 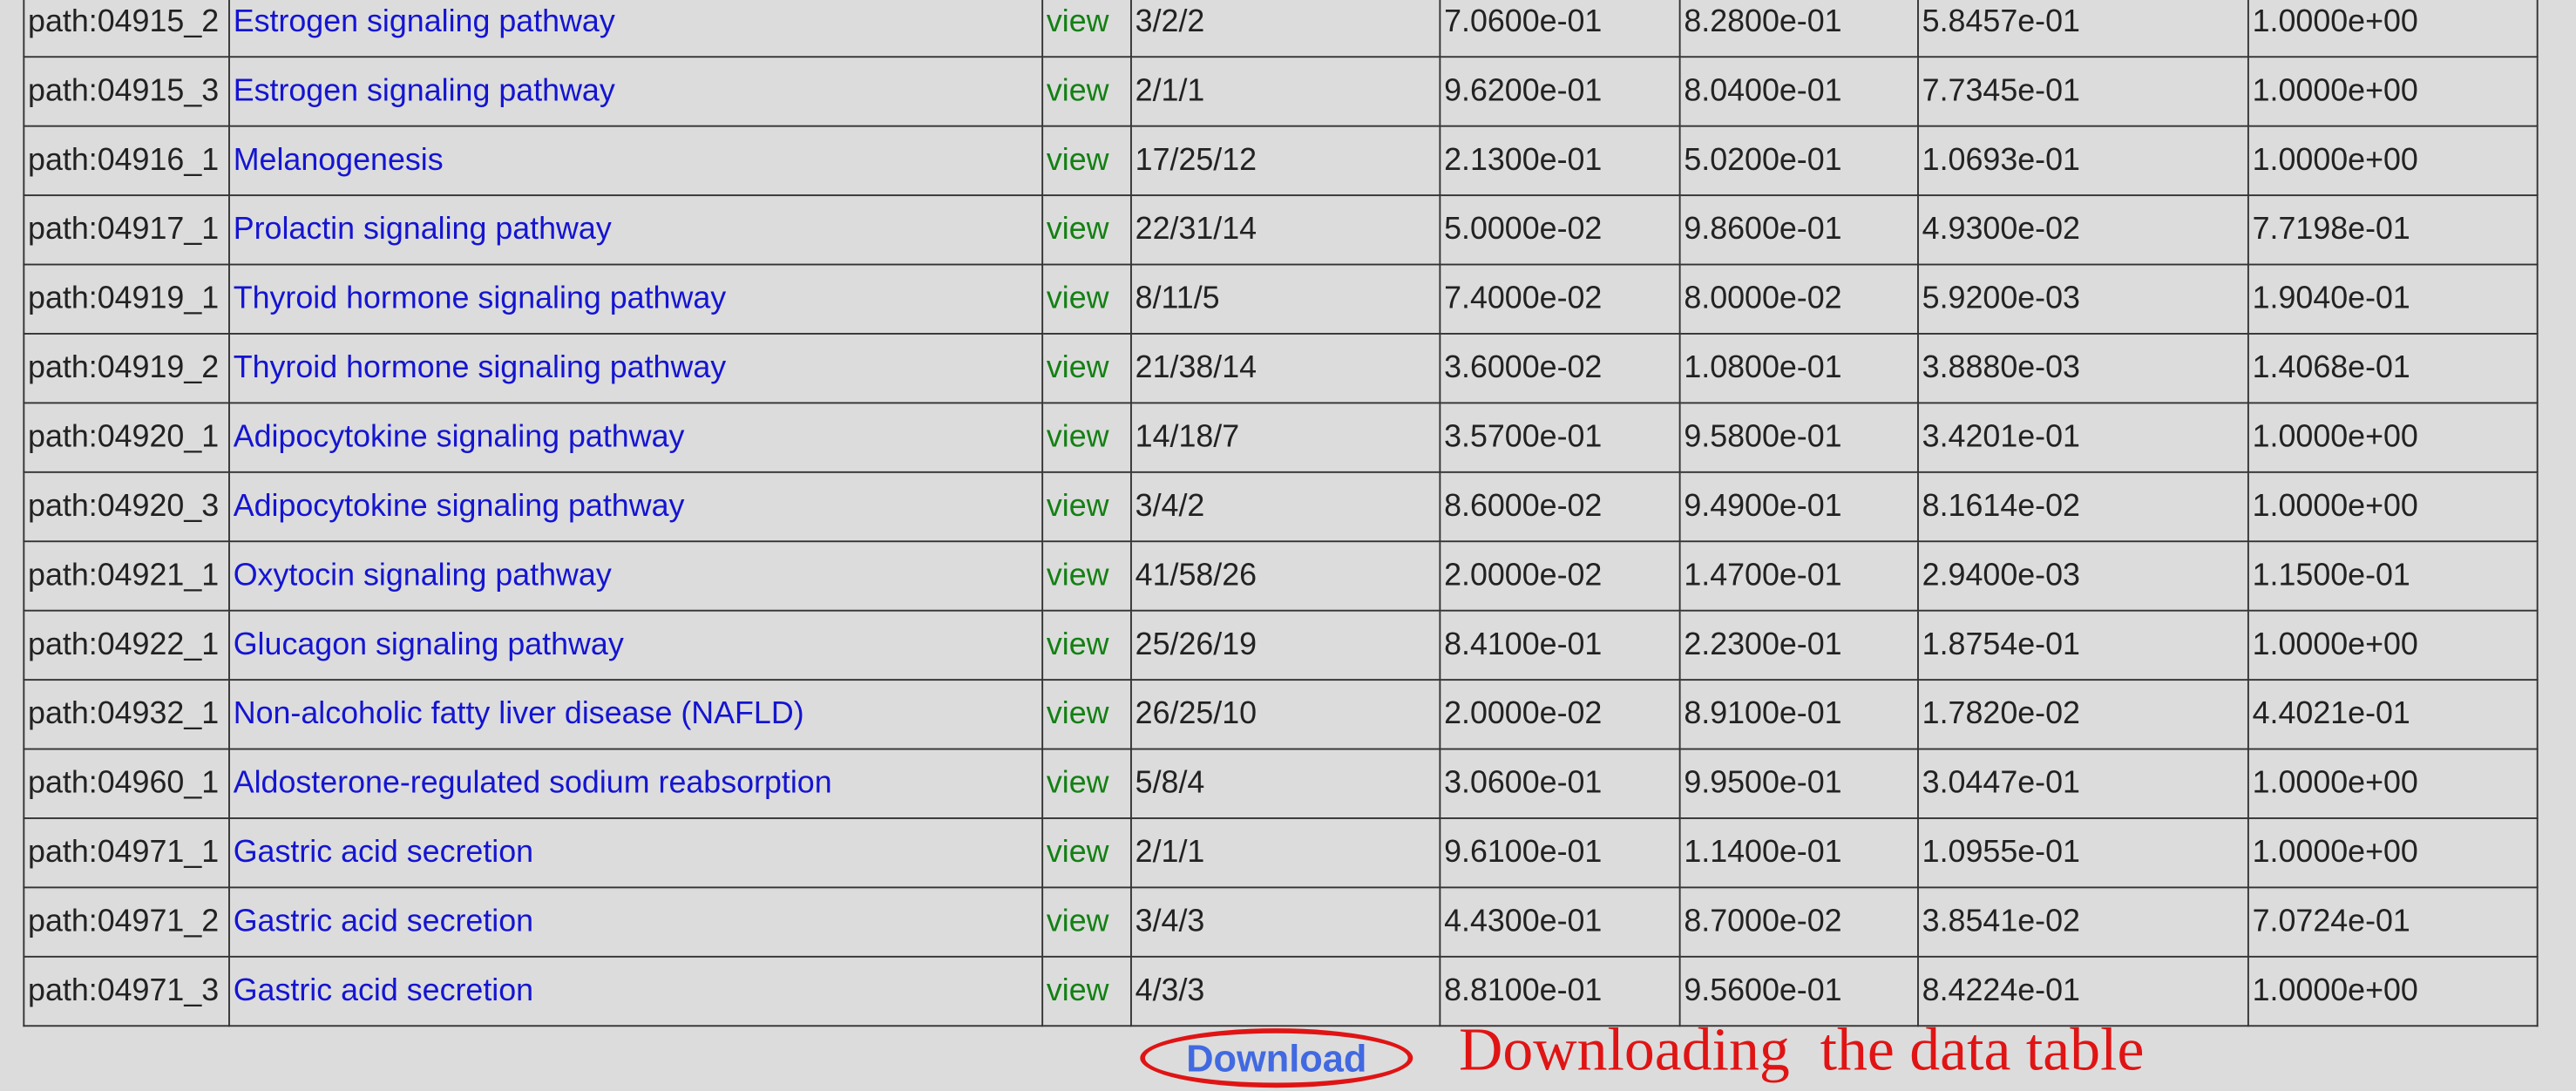 I want to click on download-button: Download, so click(x=1277, y=1058).